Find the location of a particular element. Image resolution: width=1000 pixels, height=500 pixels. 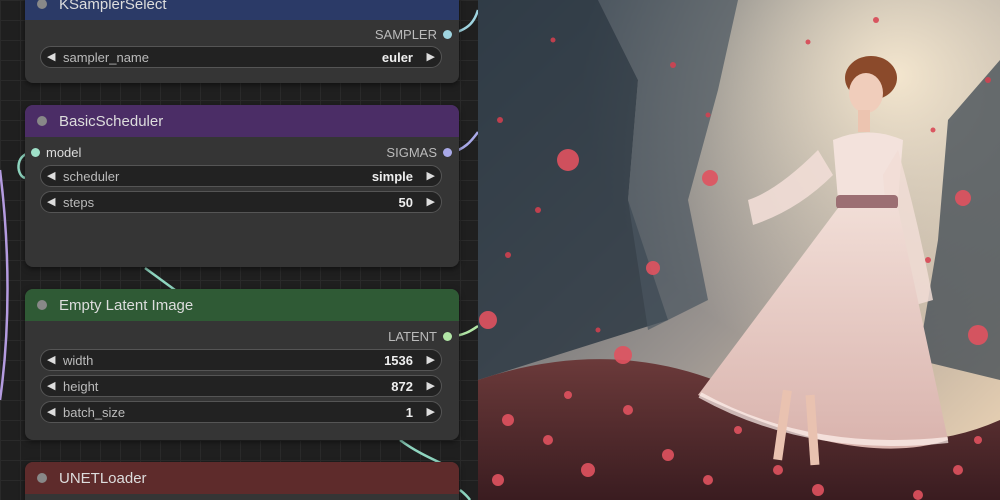

output-row: SAMPLER is located at coordinates (242, 35).